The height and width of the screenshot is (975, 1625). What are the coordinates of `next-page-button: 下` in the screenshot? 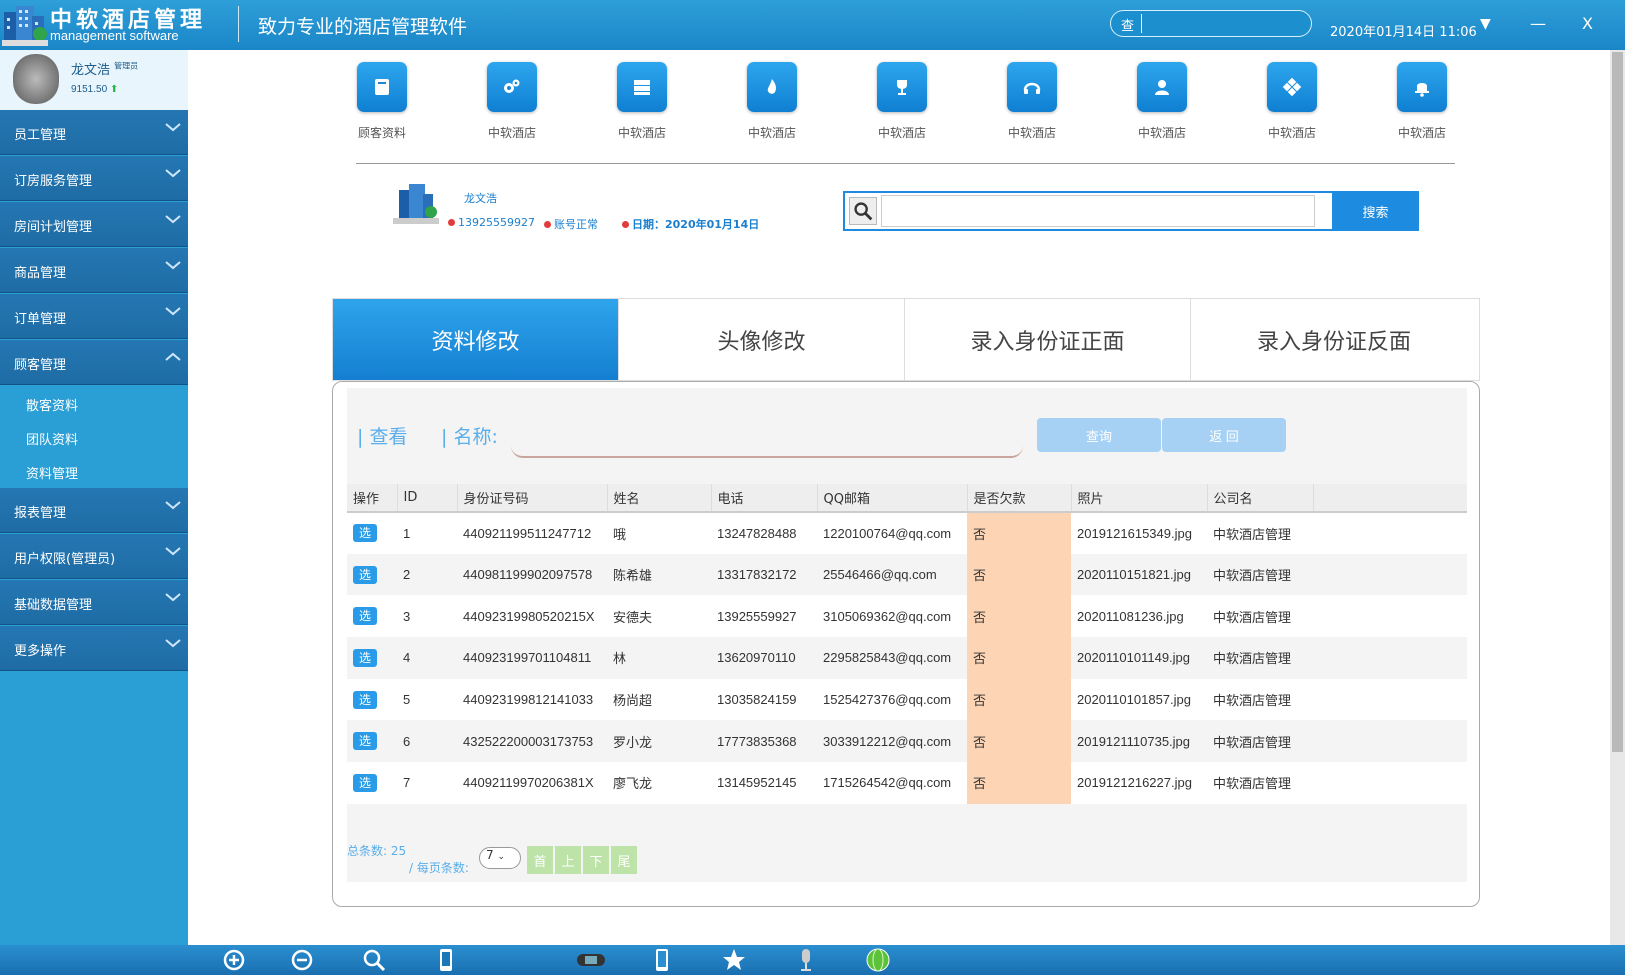 It's located at (596, 860).